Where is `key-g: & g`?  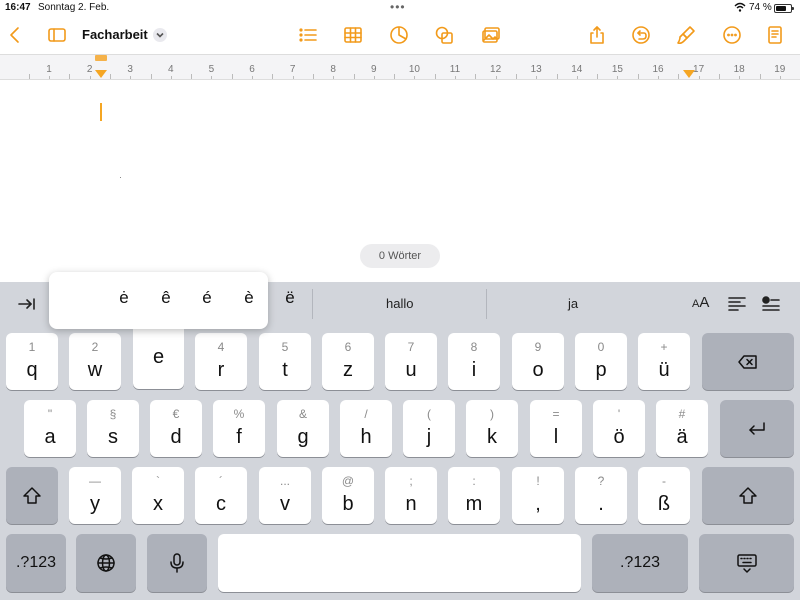 key-g: & g is located at coordinates (303, 428).